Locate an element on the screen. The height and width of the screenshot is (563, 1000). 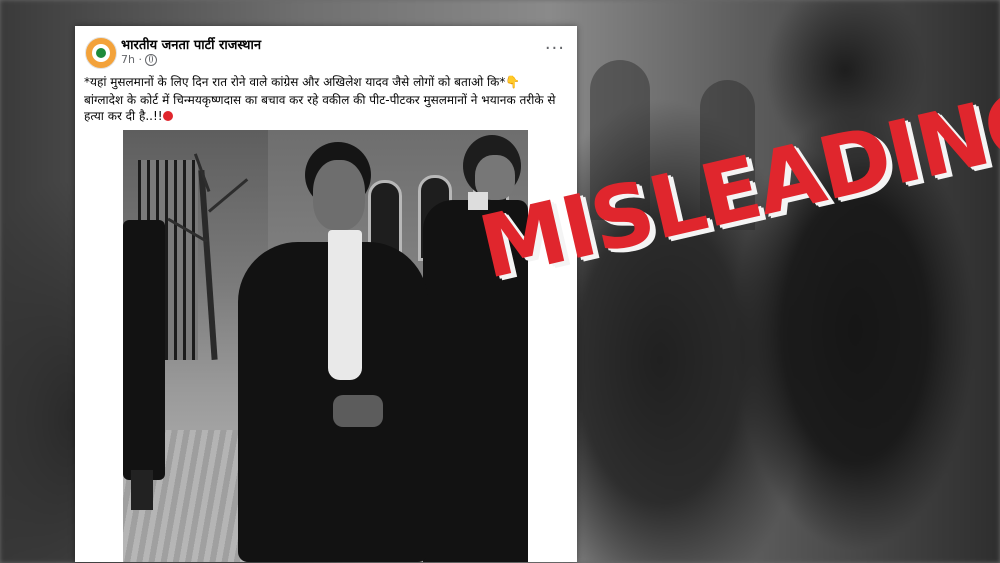
post-header: भारतीय जनता पार्टी राजस्थान 7h · ··· is located at coordinates (326, 52).